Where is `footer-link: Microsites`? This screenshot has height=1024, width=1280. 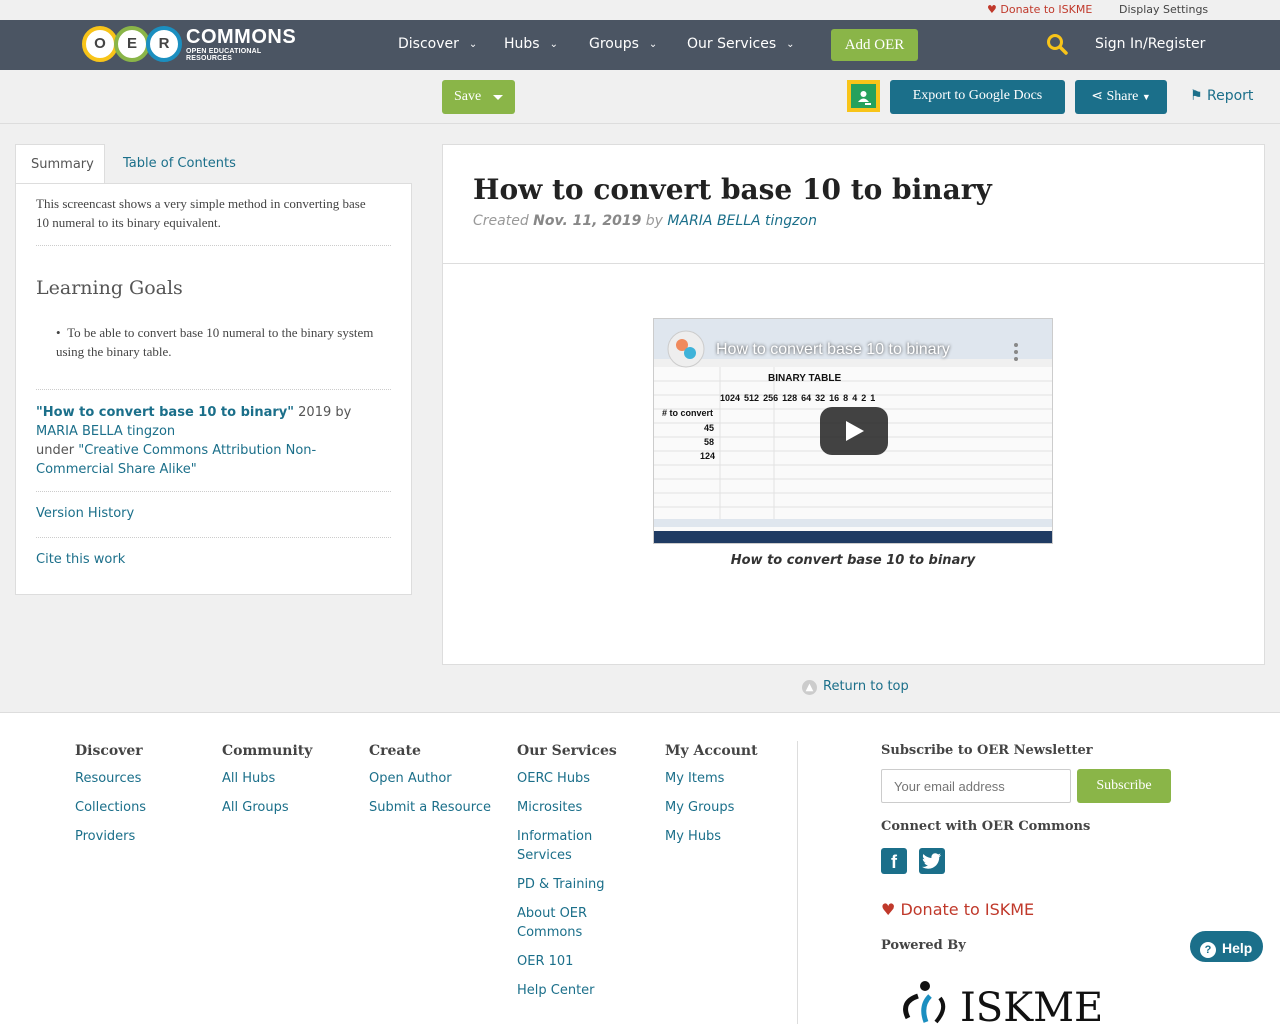 footer-link: Microsites is located at coordinates (567, 807).